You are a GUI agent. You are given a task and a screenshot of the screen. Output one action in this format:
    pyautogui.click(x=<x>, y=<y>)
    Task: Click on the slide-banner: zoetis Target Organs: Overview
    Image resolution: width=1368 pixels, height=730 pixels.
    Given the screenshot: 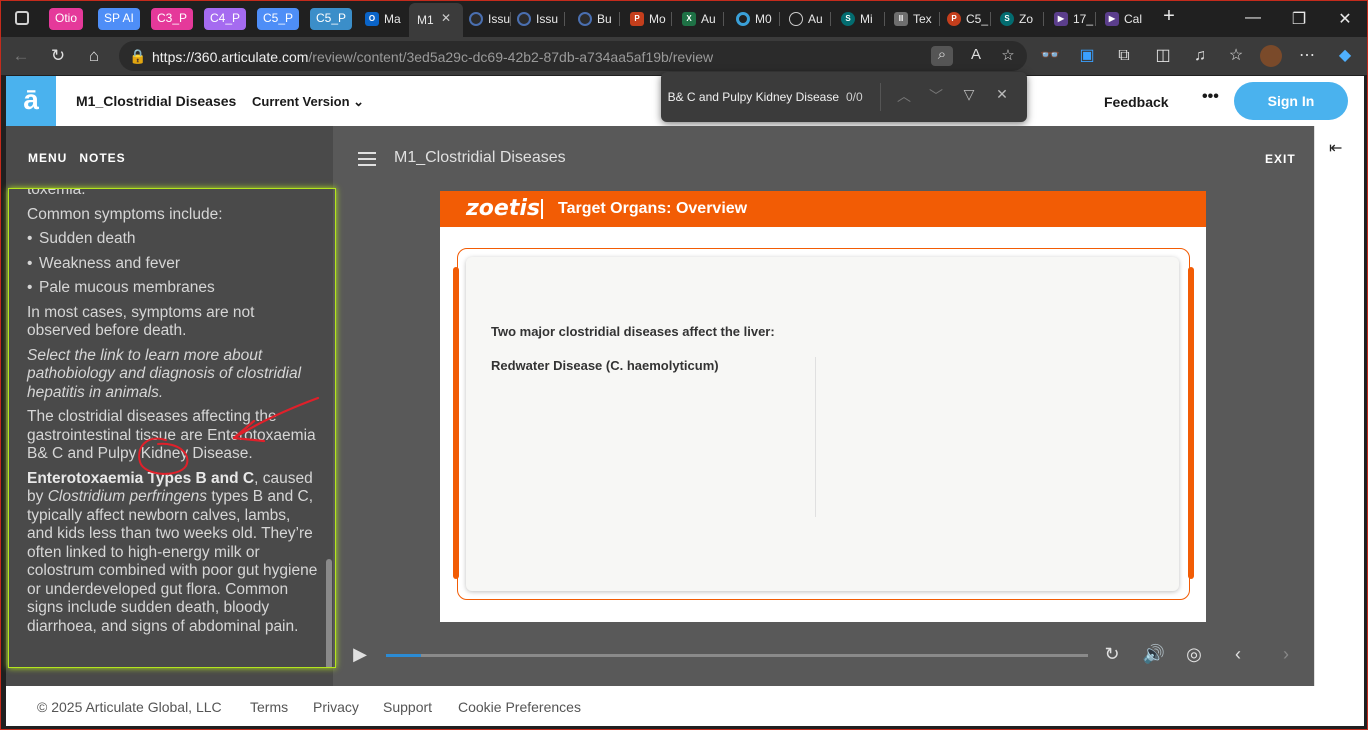 What is the action you would take?
    pyautogui.click(x=823, y=209)
    